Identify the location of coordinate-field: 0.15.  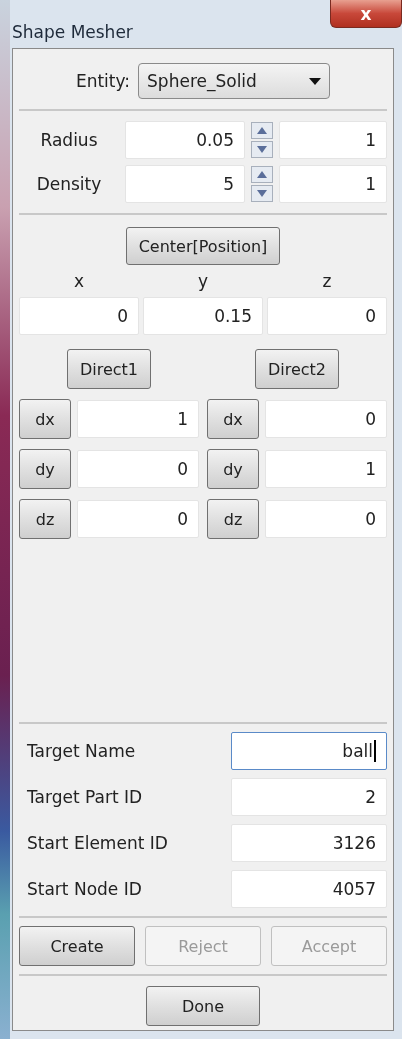
(203, 316).